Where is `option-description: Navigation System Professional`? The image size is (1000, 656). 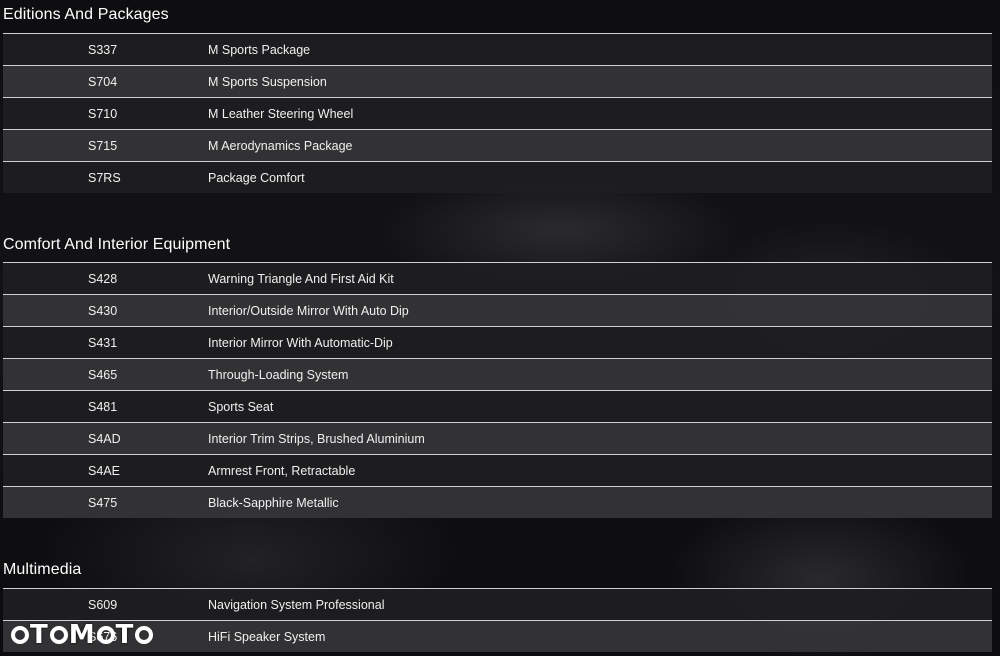
option-description: Navigation System Professional is located at coordinates (296, 604).